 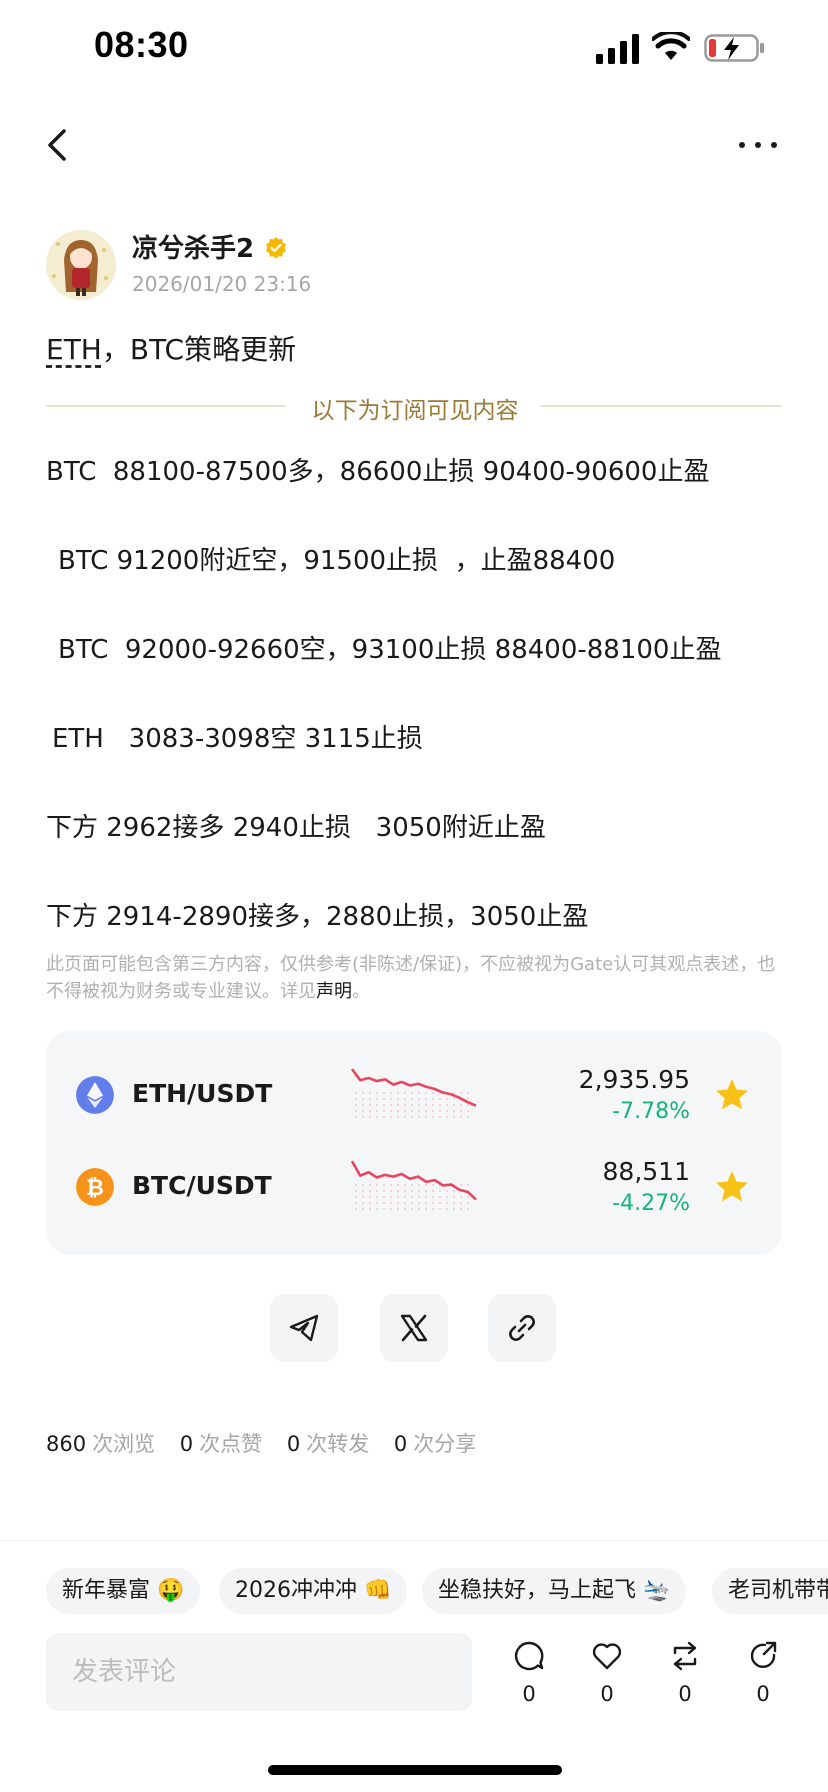 I want to click on like-action: 0, so click(x=607, y=1677).